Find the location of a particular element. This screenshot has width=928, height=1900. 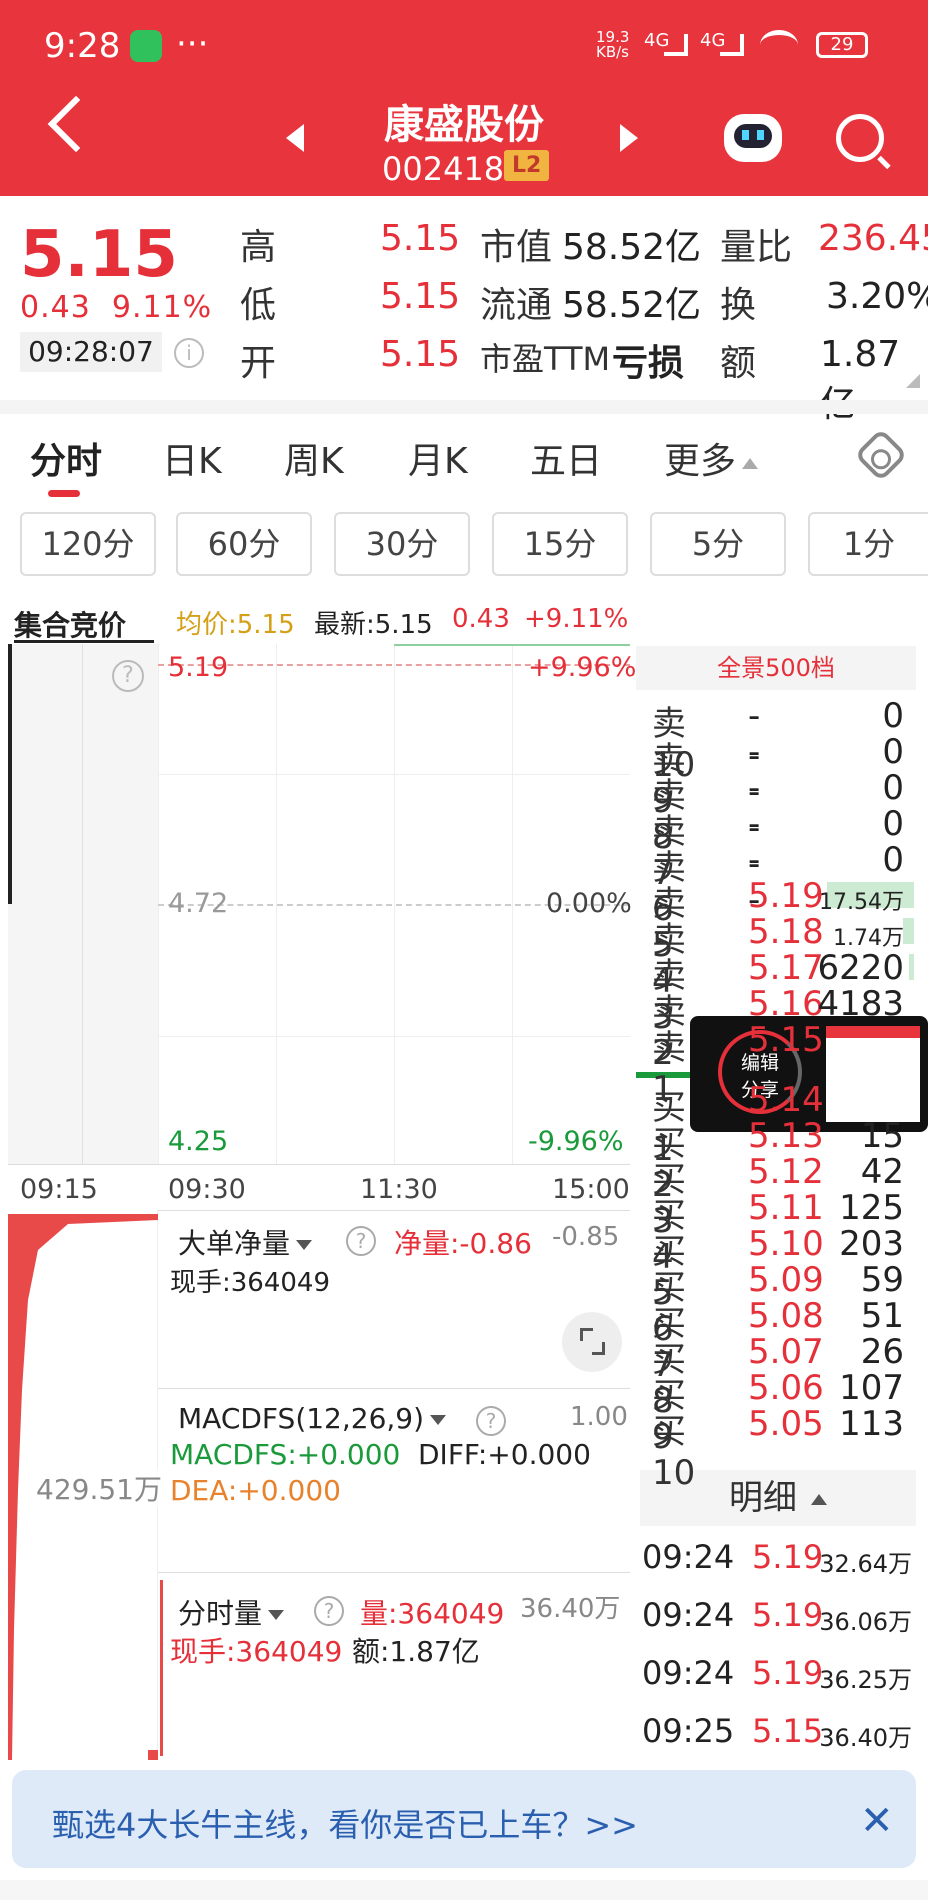

tab-daily-k: 日K is located at coordinates (192, 458).